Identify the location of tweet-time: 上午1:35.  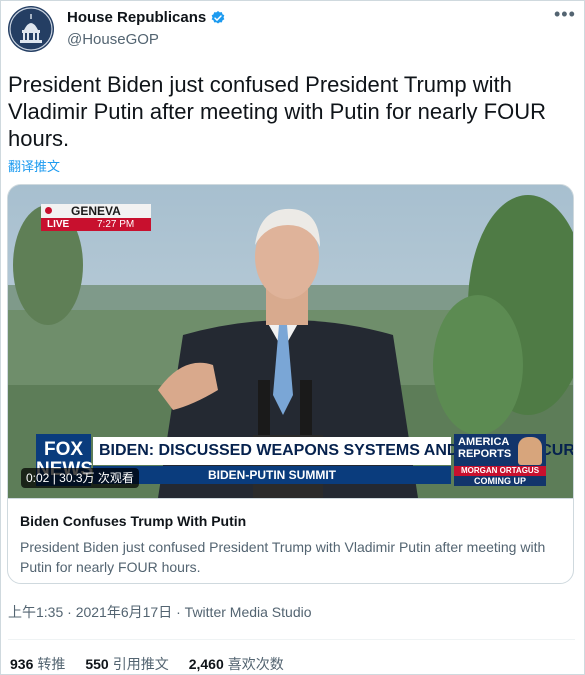
(35, 612).